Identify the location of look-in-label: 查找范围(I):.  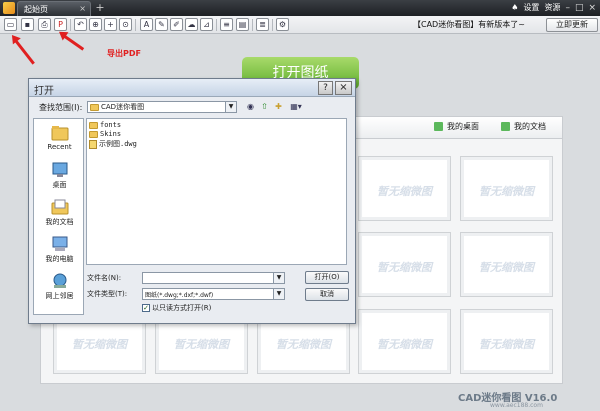
(61, 107).